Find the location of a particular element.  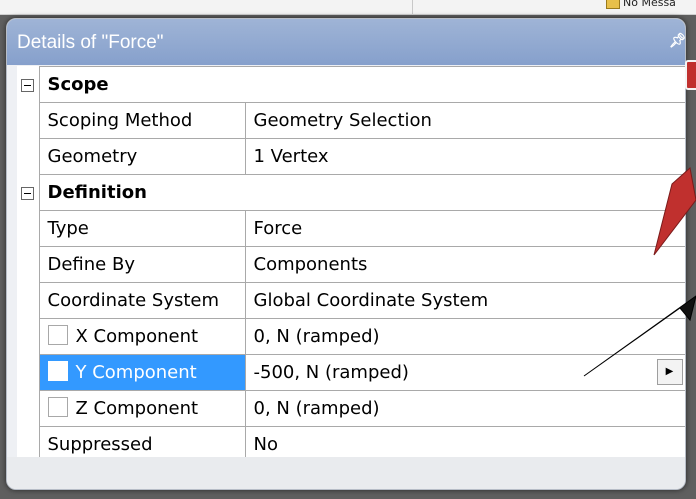

annotation-arrows is located at coordinates (639, 272).